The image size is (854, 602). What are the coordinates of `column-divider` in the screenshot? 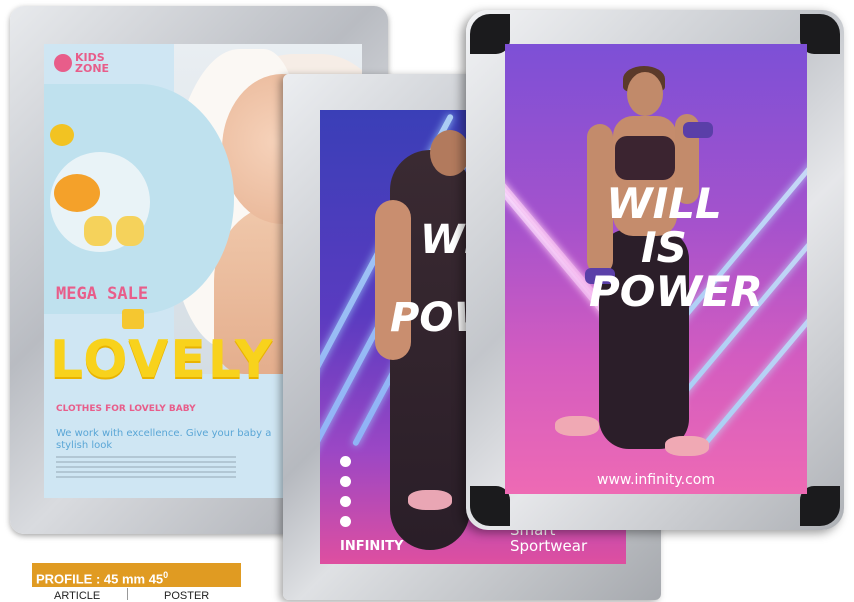 It's located at (127, 594).